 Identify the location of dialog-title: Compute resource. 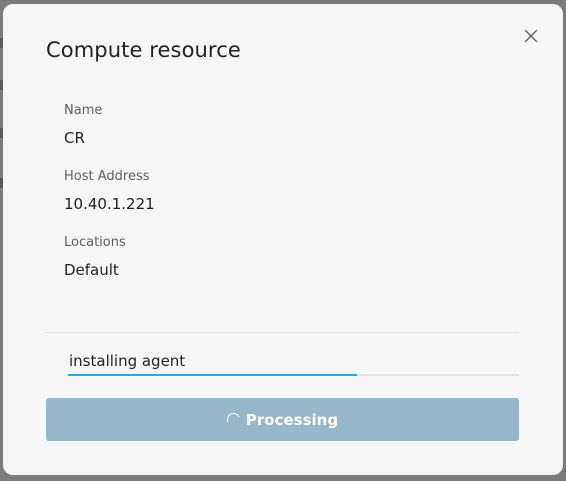
(143, 50).